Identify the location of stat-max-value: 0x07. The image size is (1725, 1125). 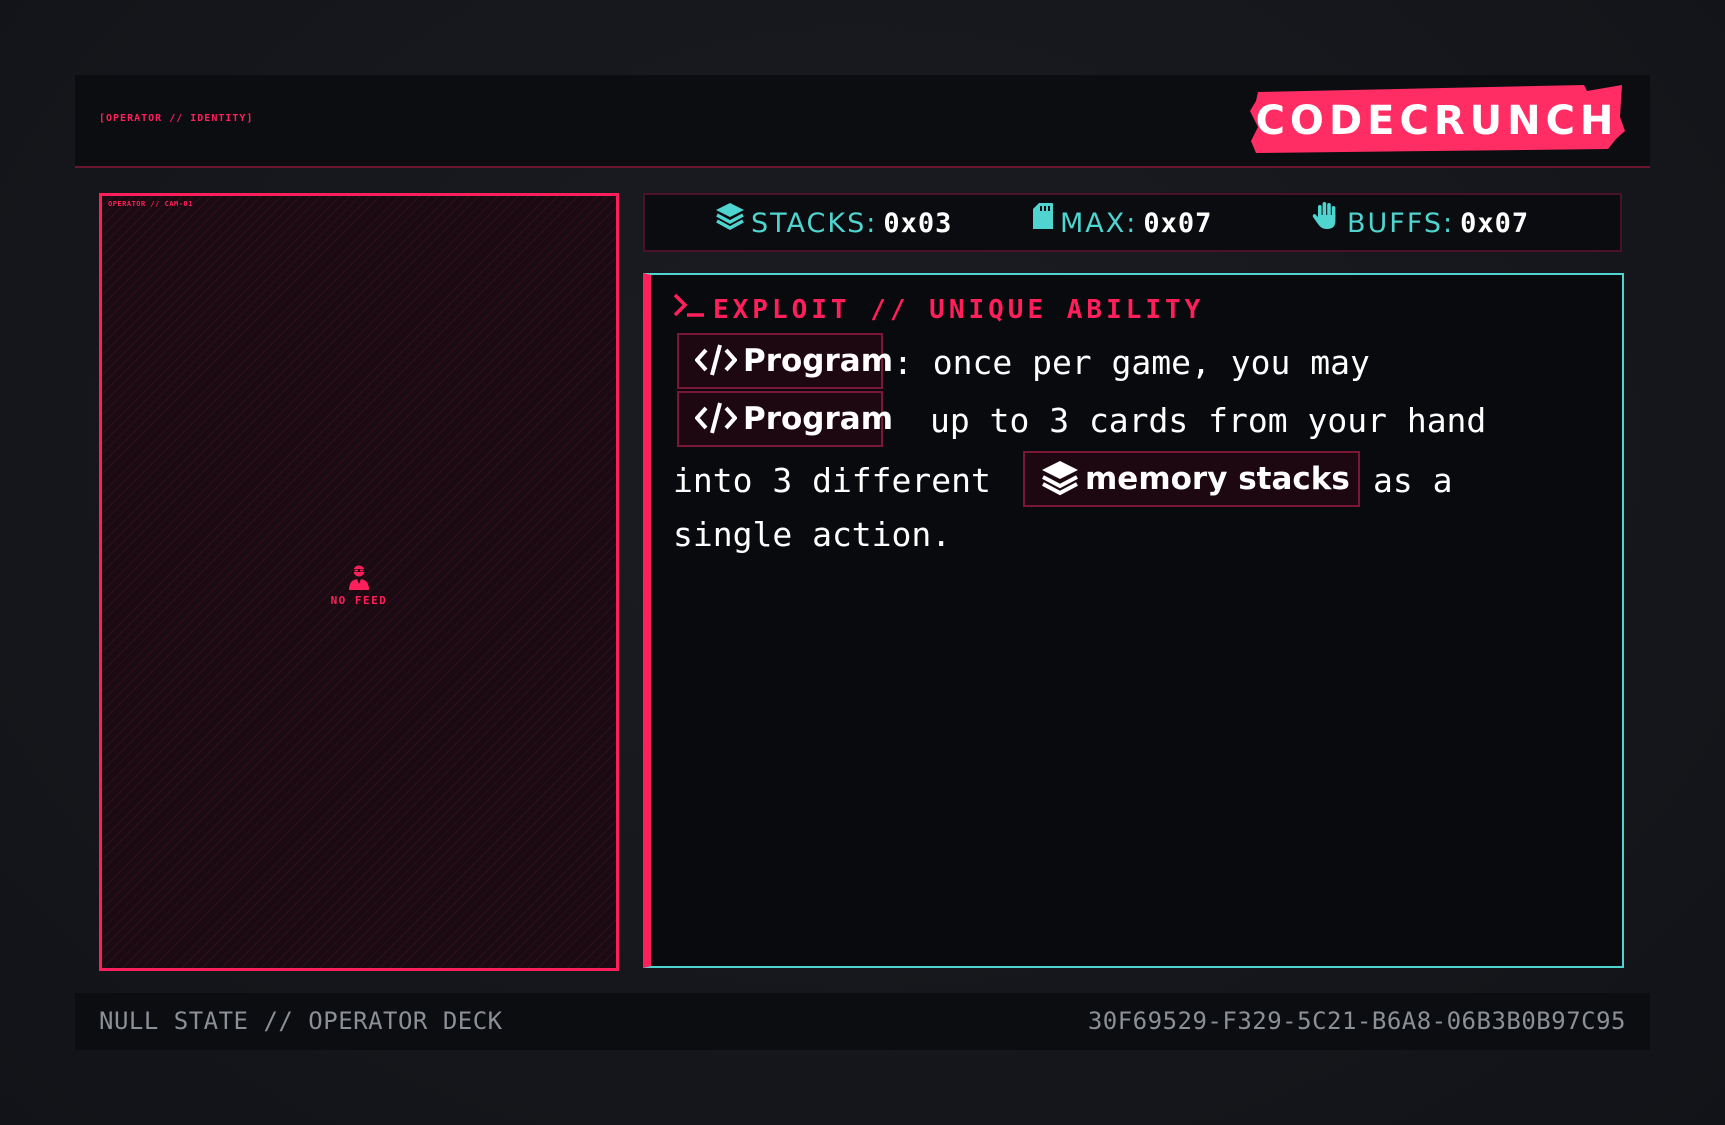
(1178, 223).